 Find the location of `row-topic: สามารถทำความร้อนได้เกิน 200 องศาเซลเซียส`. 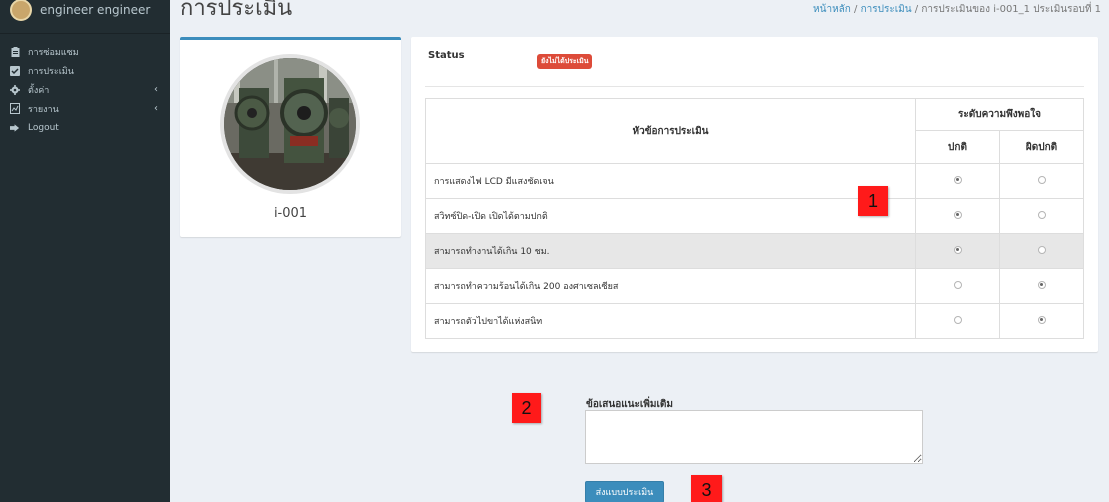

row-topic: สามารถทำความร้อนได้เกิน 200 องศาเซลเซียส is located at coordinates (670, 286).